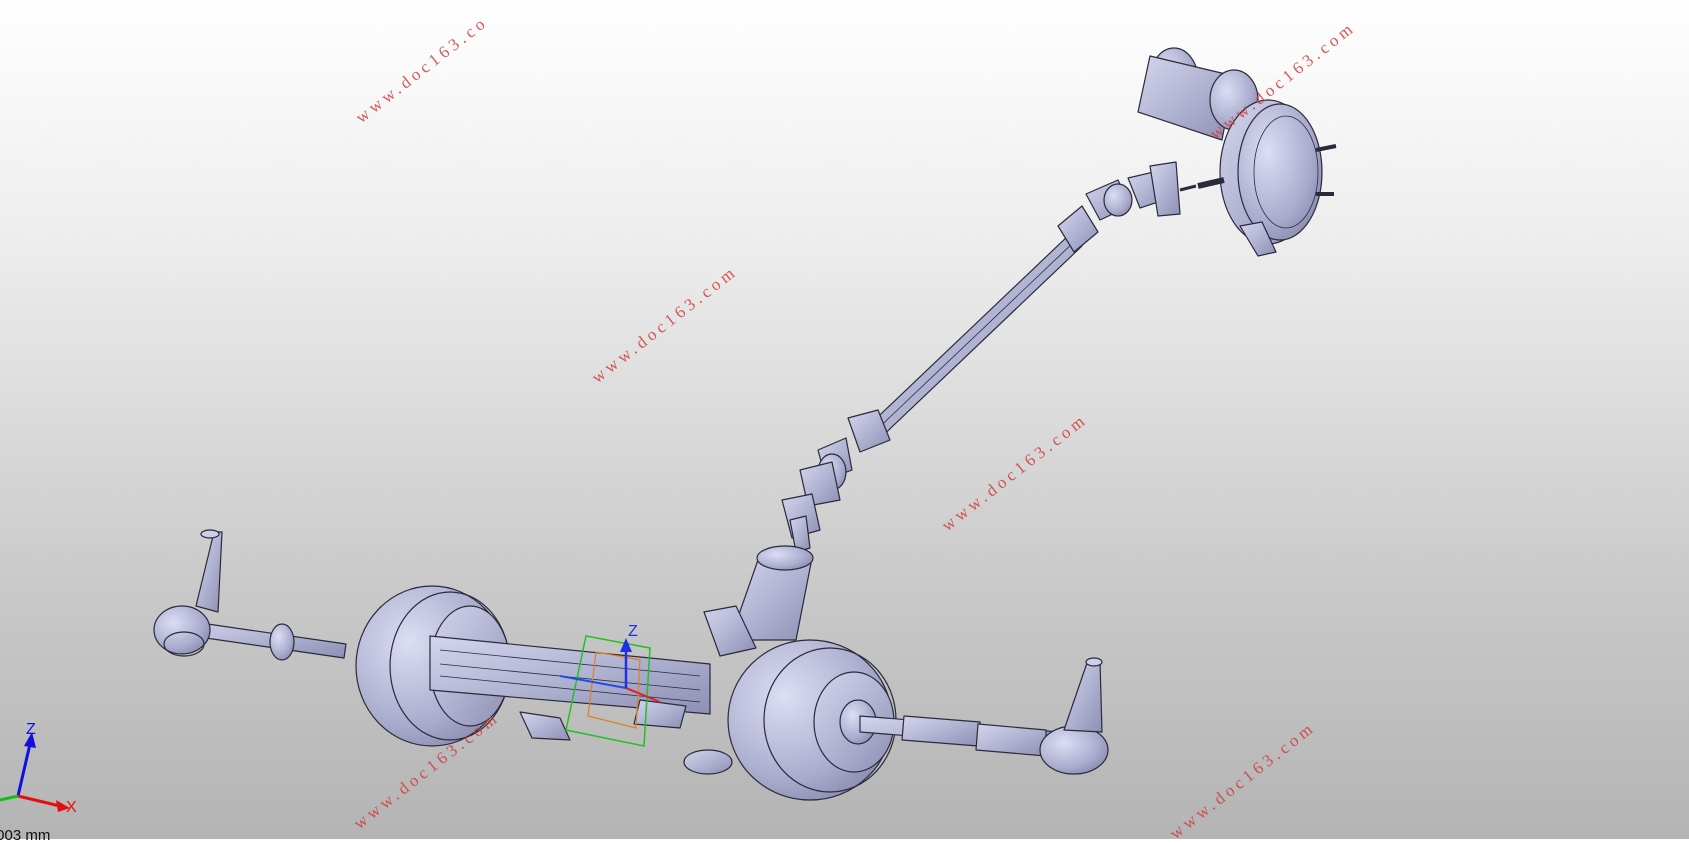 Image resolution: width=1689 pixels, height=844 pixels. I want to click on pinion-housing, so click(758, 601).